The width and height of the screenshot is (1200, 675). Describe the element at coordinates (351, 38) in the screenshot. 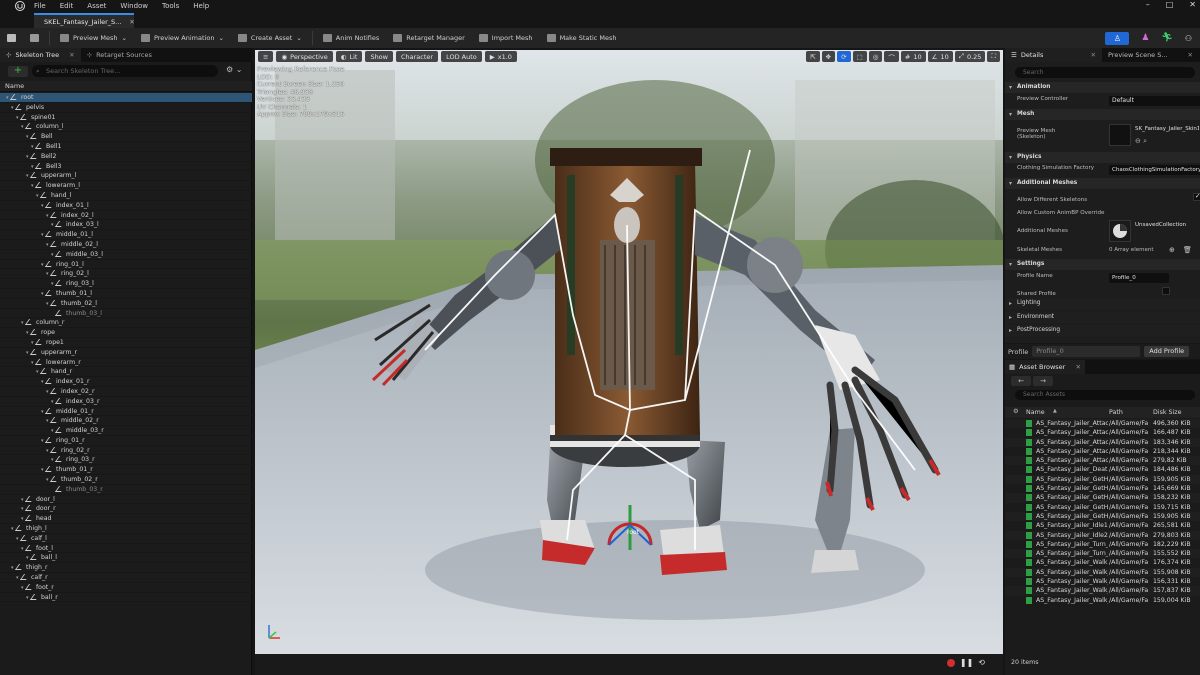

I see `anim-notifies-button: Anim Notifies` at that location.